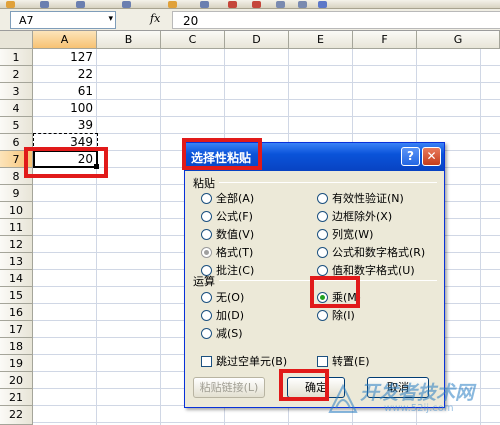 The image size is (500, 425). Describe the element at coordinates (227, 234) in the screenshot. I see `paste-option-values: 数值(V)` at that location.